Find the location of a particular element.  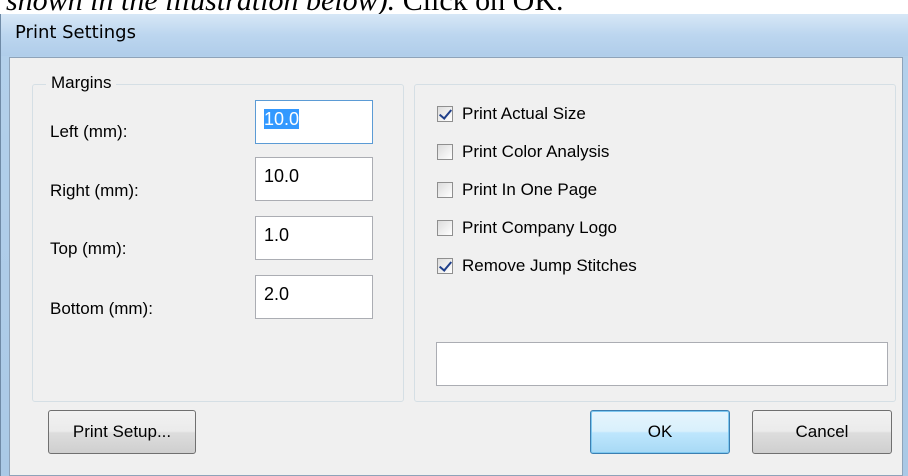

left-margin-label: Left (mm): is located at coordinates (89, 131).